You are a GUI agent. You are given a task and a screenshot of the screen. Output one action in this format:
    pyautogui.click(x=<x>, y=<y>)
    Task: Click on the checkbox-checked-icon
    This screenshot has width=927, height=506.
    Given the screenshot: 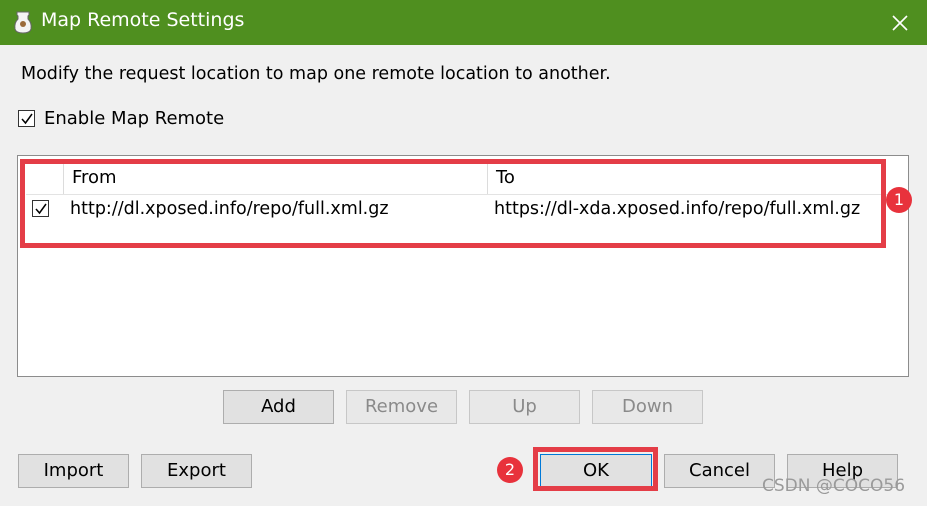 What is the action you would take?
    pyautogui.click(x=26, y=118)
    